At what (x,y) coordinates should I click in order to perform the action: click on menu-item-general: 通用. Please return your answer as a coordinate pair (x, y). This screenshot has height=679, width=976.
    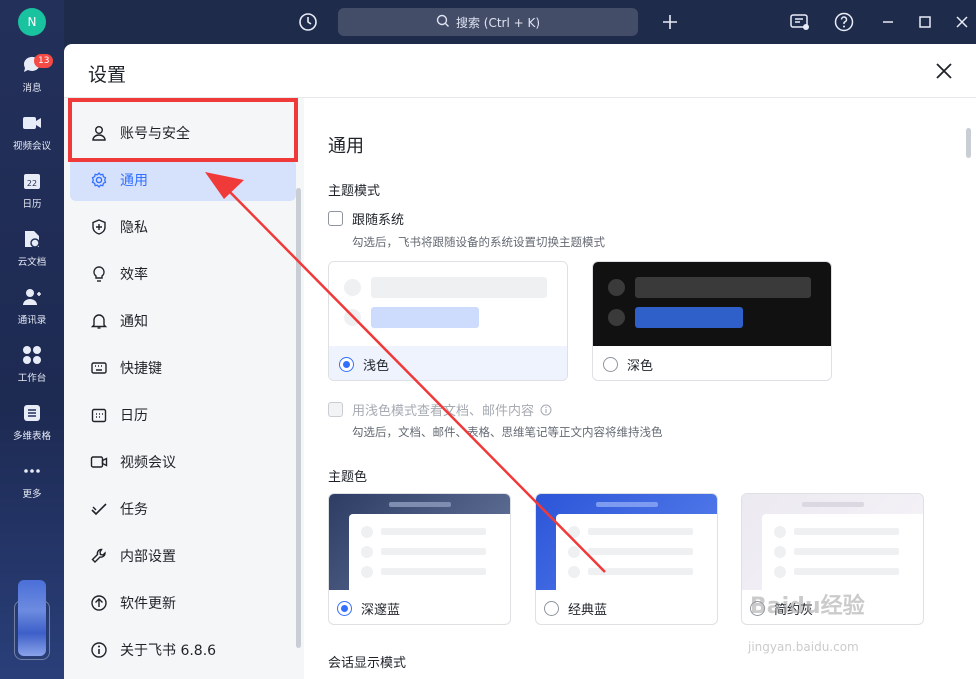
    Looking at the image, I should click on (183, 180).